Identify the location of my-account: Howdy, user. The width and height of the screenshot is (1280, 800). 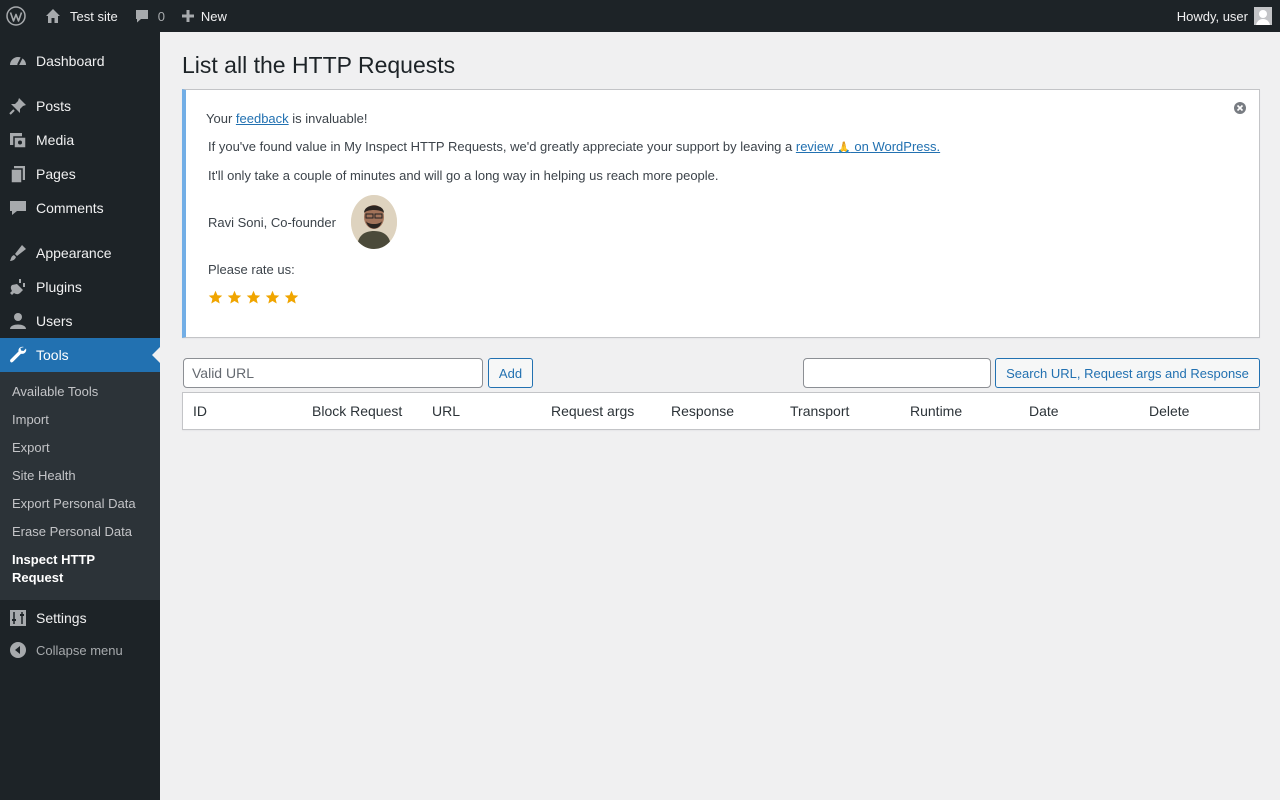
(1228, 16).